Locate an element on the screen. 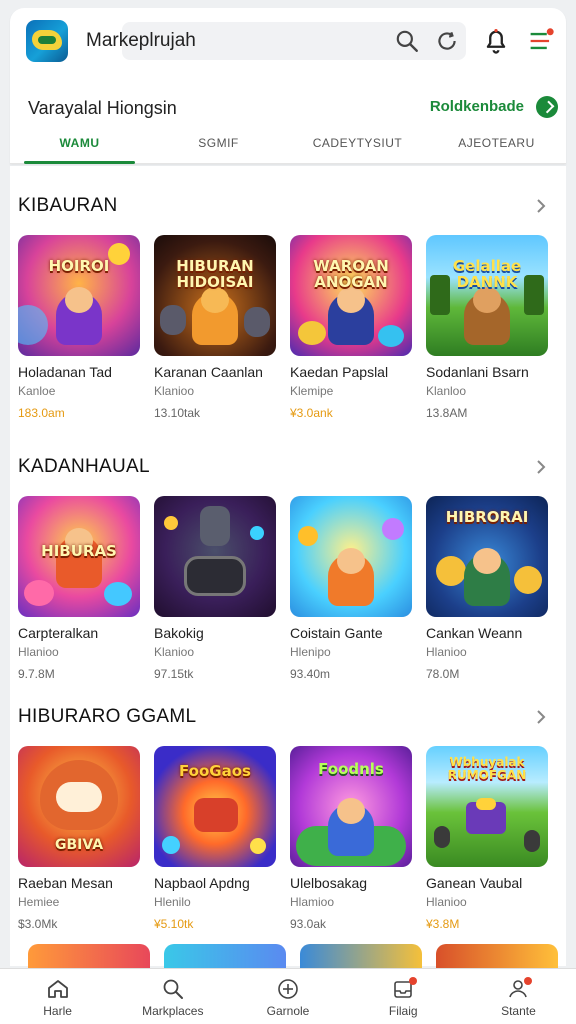 The height and width of the screenshot is (1024, 576). game-price: $3.0Mk is located at coordinates (38, 924).